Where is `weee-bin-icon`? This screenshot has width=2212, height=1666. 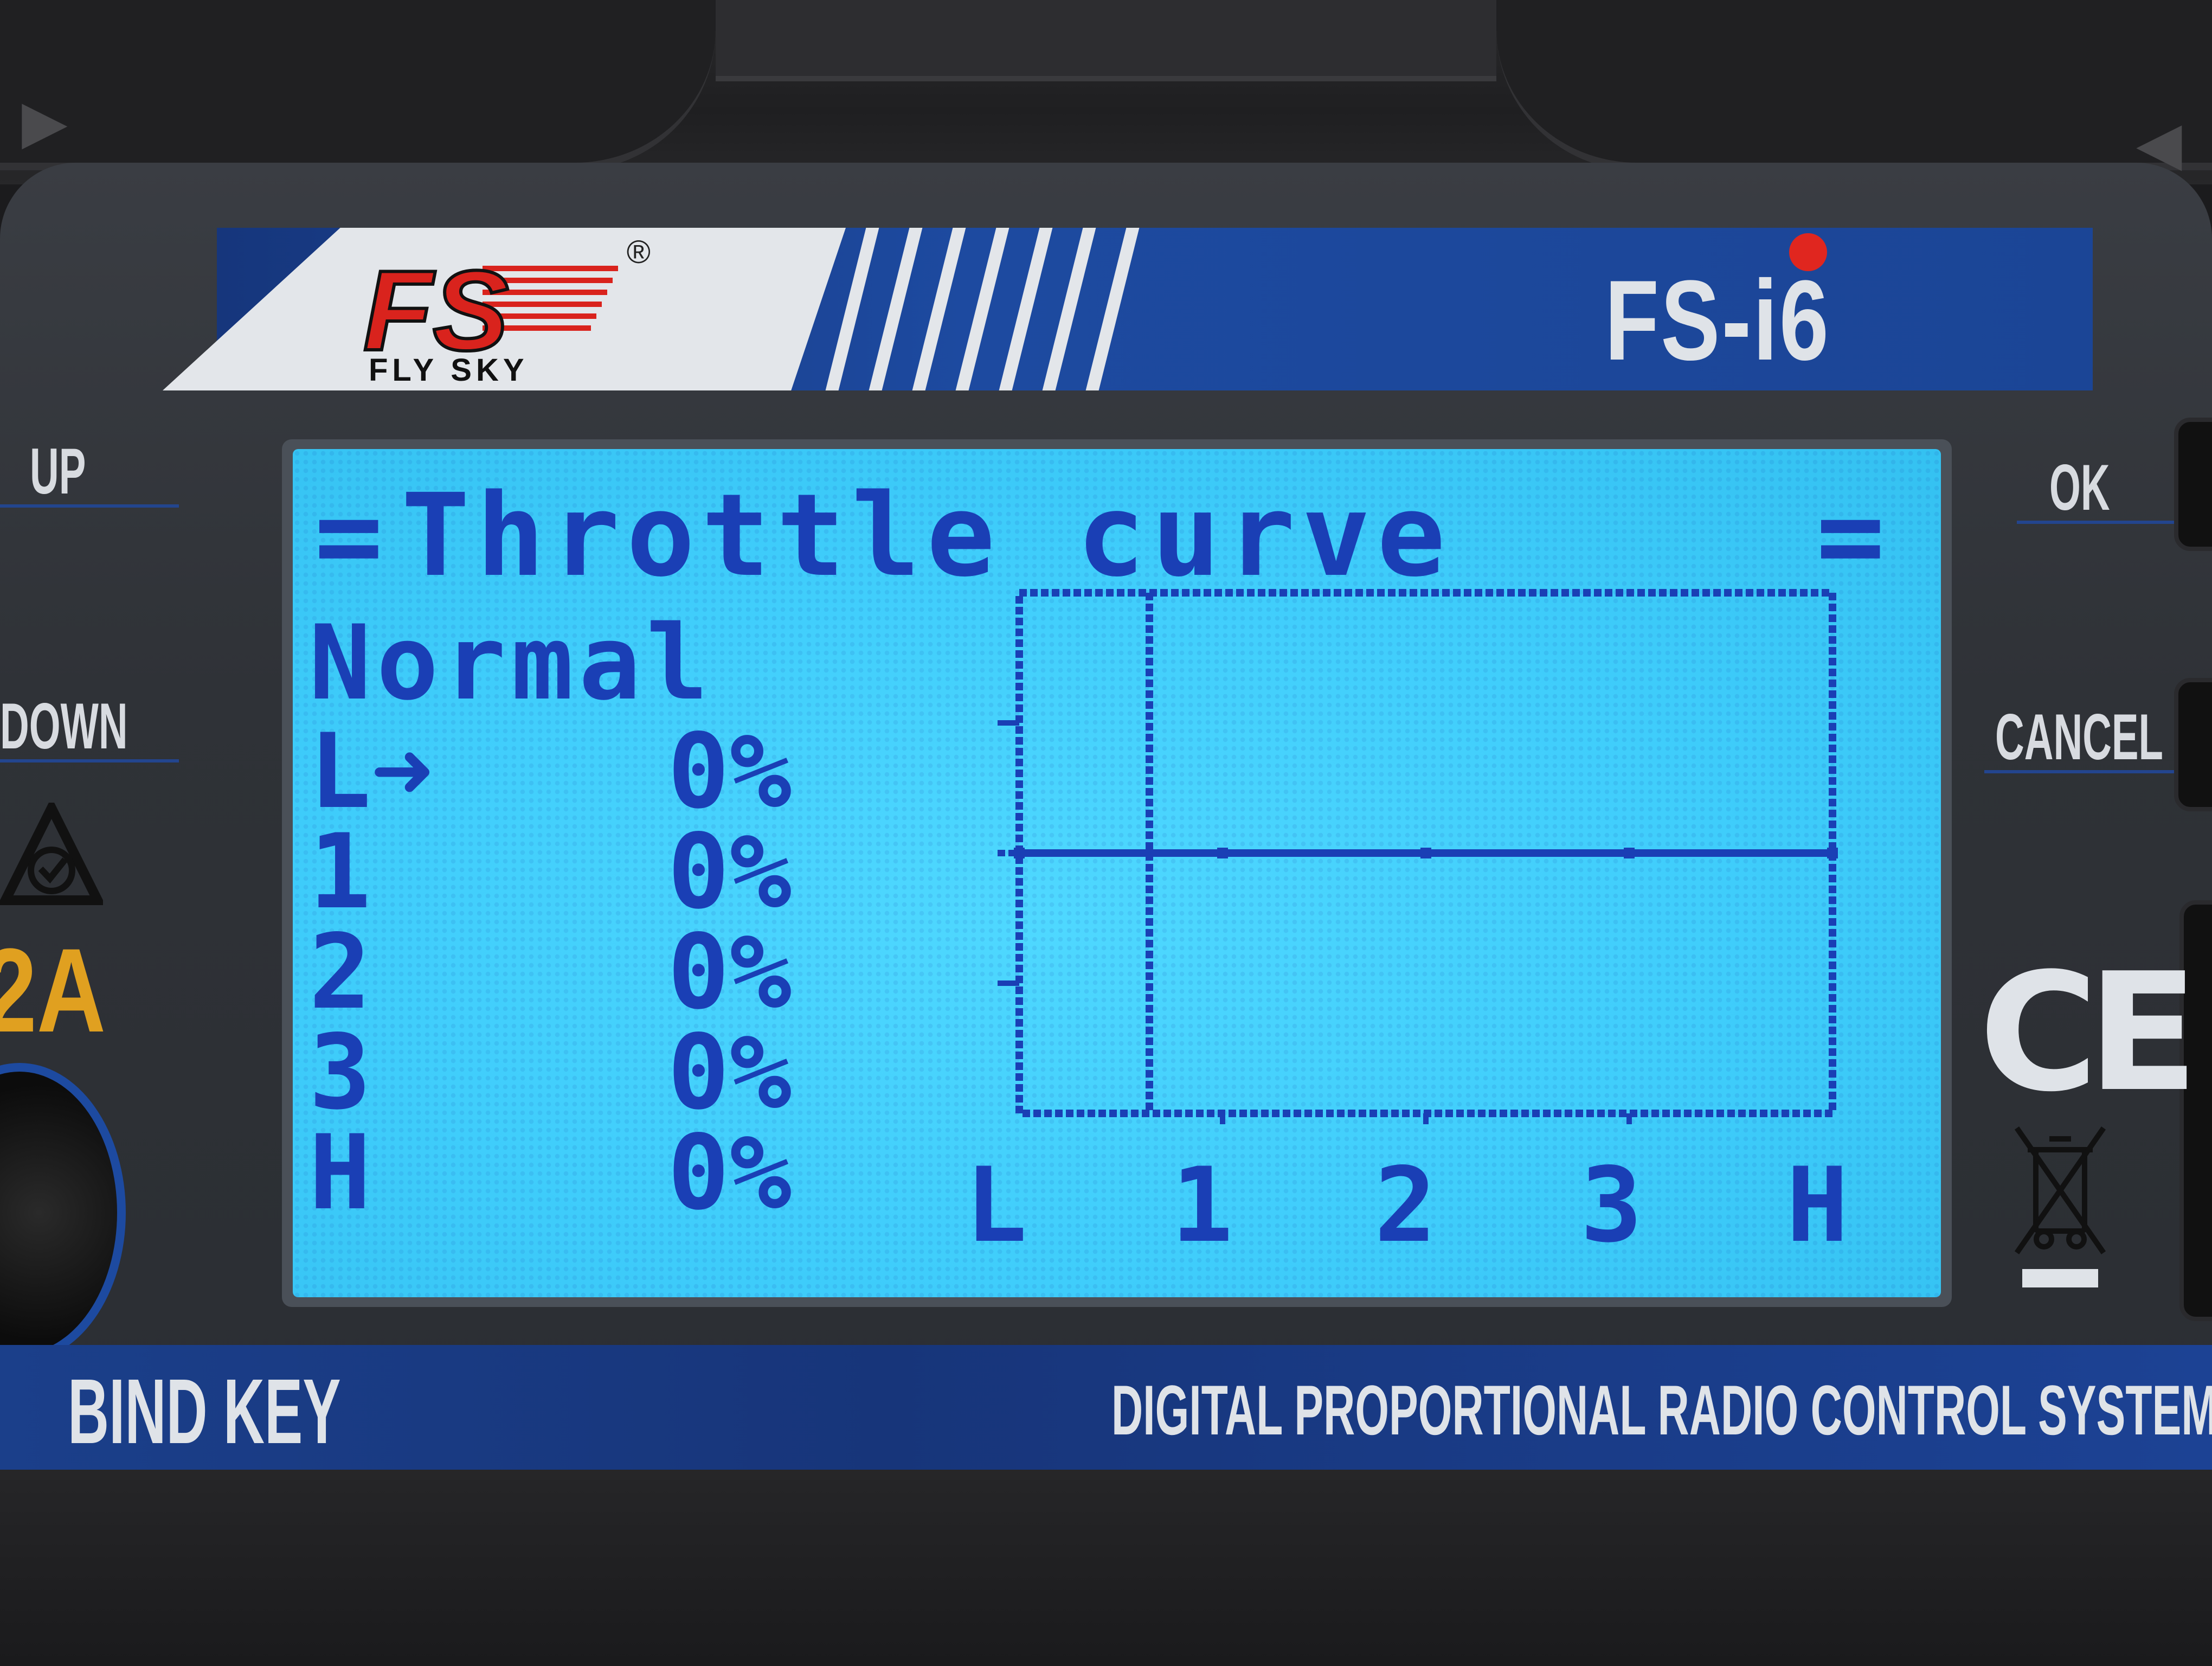 weee-bin-icon is located at coordinates (2060, 1206).